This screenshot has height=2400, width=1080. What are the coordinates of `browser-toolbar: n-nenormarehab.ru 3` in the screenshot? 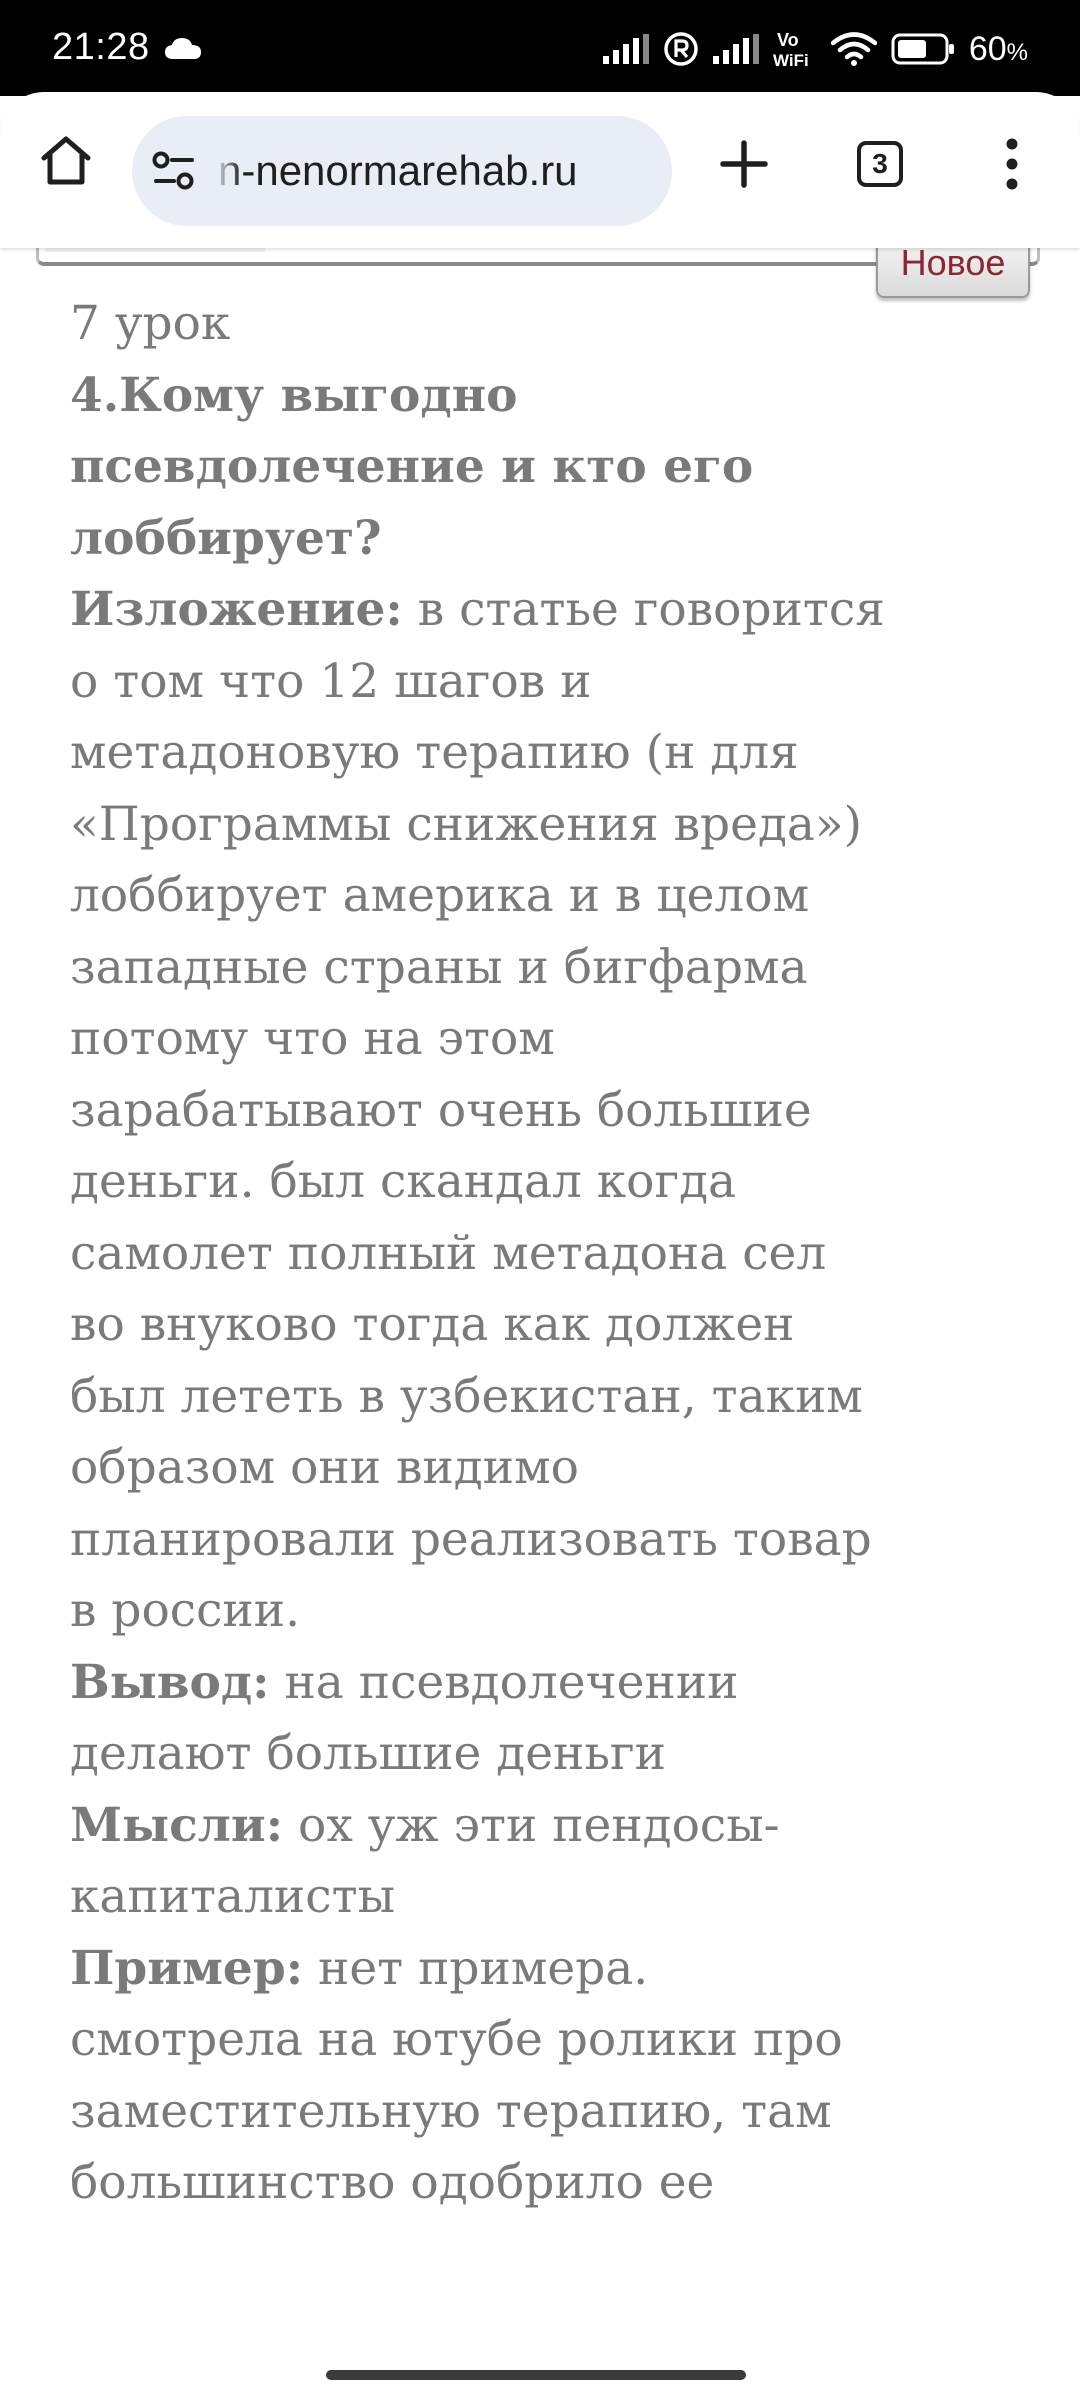 It's located at (540, 170).